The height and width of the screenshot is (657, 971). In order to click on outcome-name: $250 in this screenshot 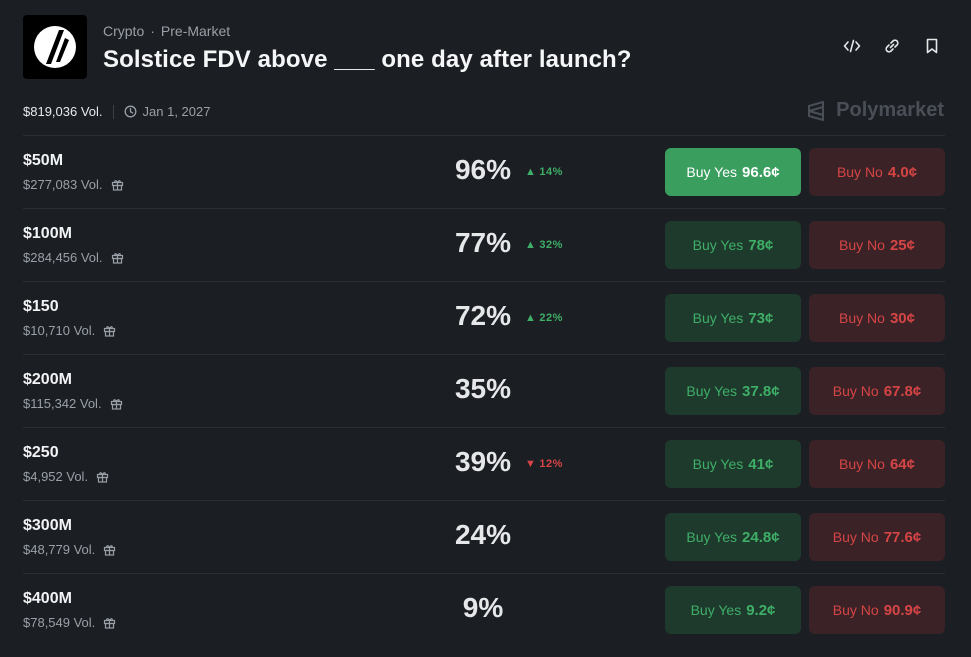, I will do `click(41, 452)`.